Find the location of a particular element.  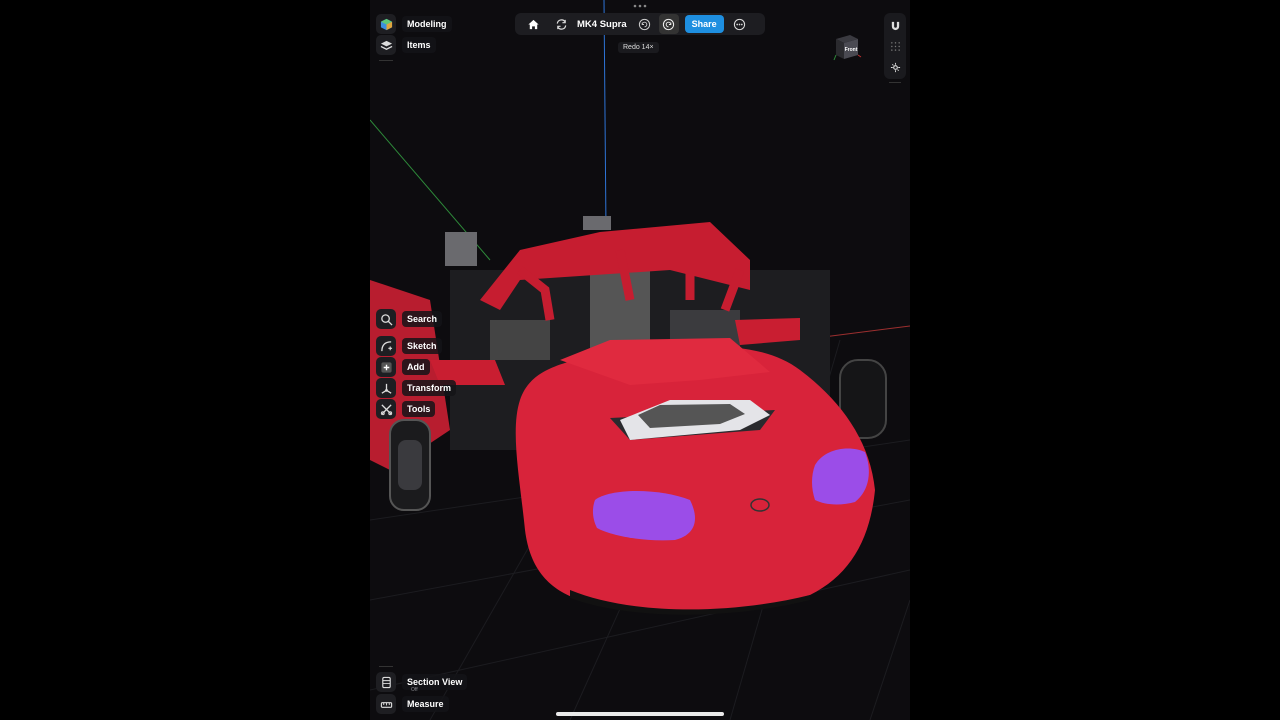

add-icon is located at coordinates (386, 367).